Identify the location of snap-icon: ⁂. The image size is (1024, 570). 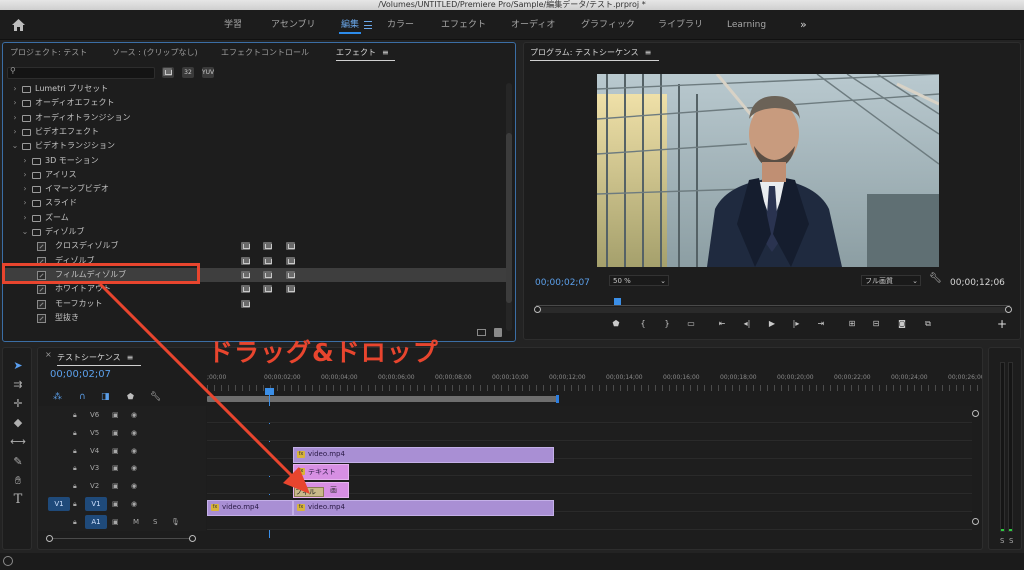
(57, 397).